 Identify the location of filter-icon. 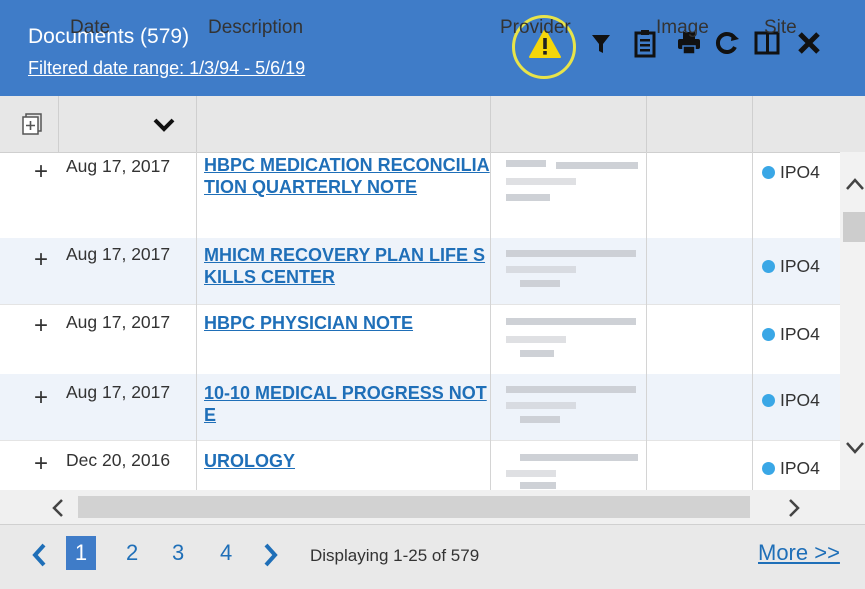
(601, 43).